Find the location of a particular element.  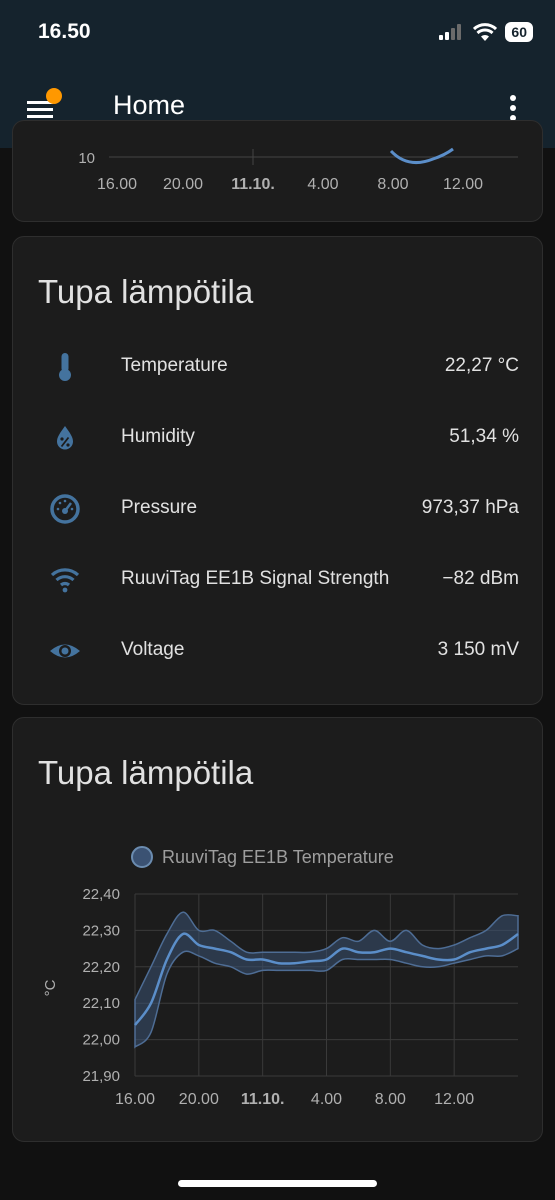

entity-name: Temperature is located at coordinates (174, 365).